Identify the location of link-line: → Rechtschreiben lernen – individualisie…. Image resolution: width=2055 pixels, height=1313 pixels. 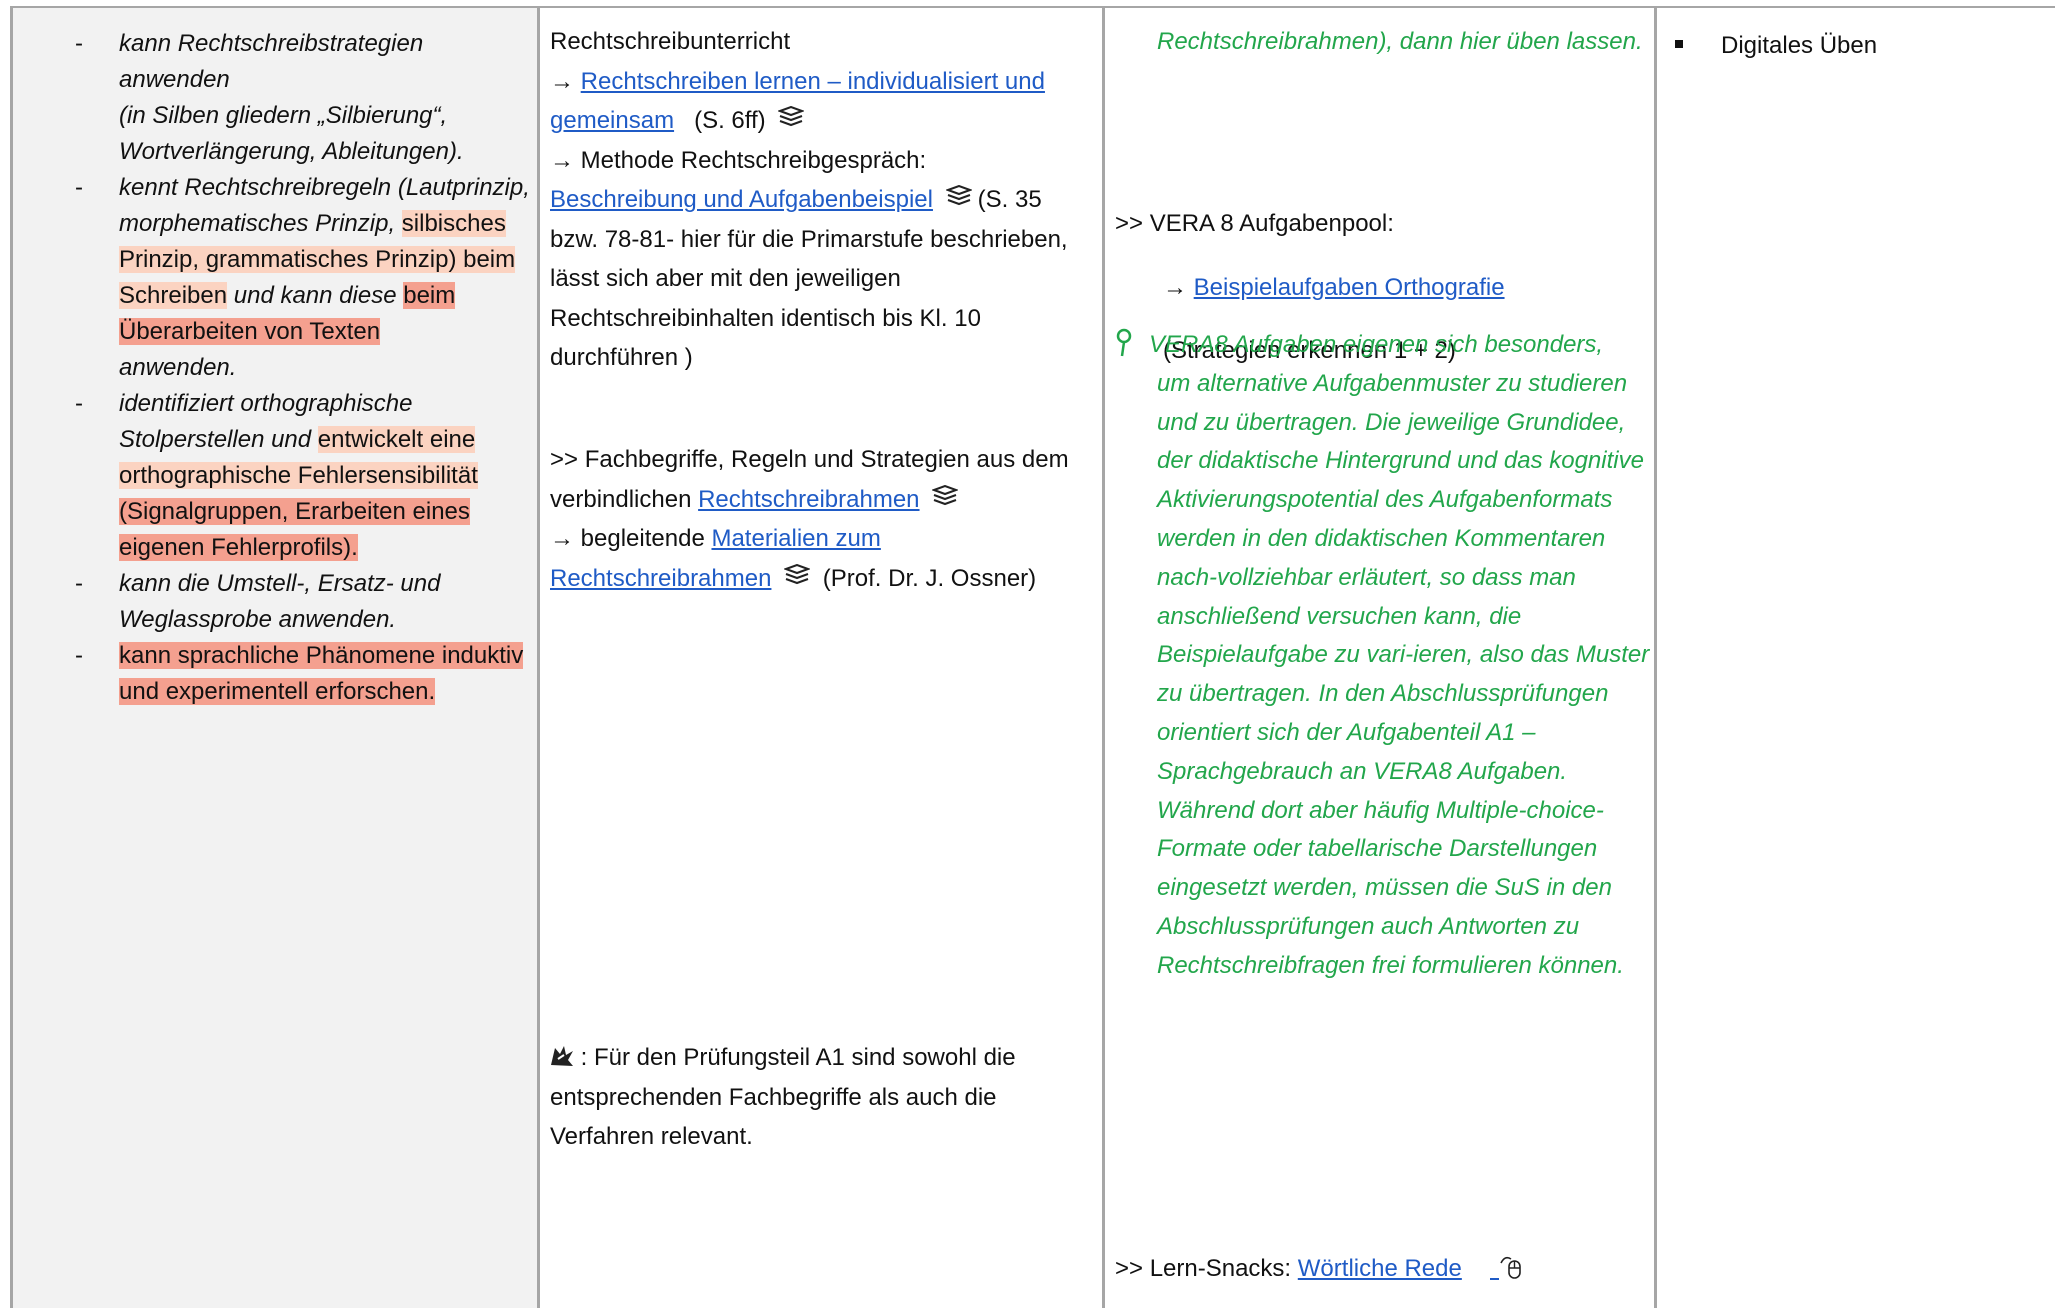
(822, 101).